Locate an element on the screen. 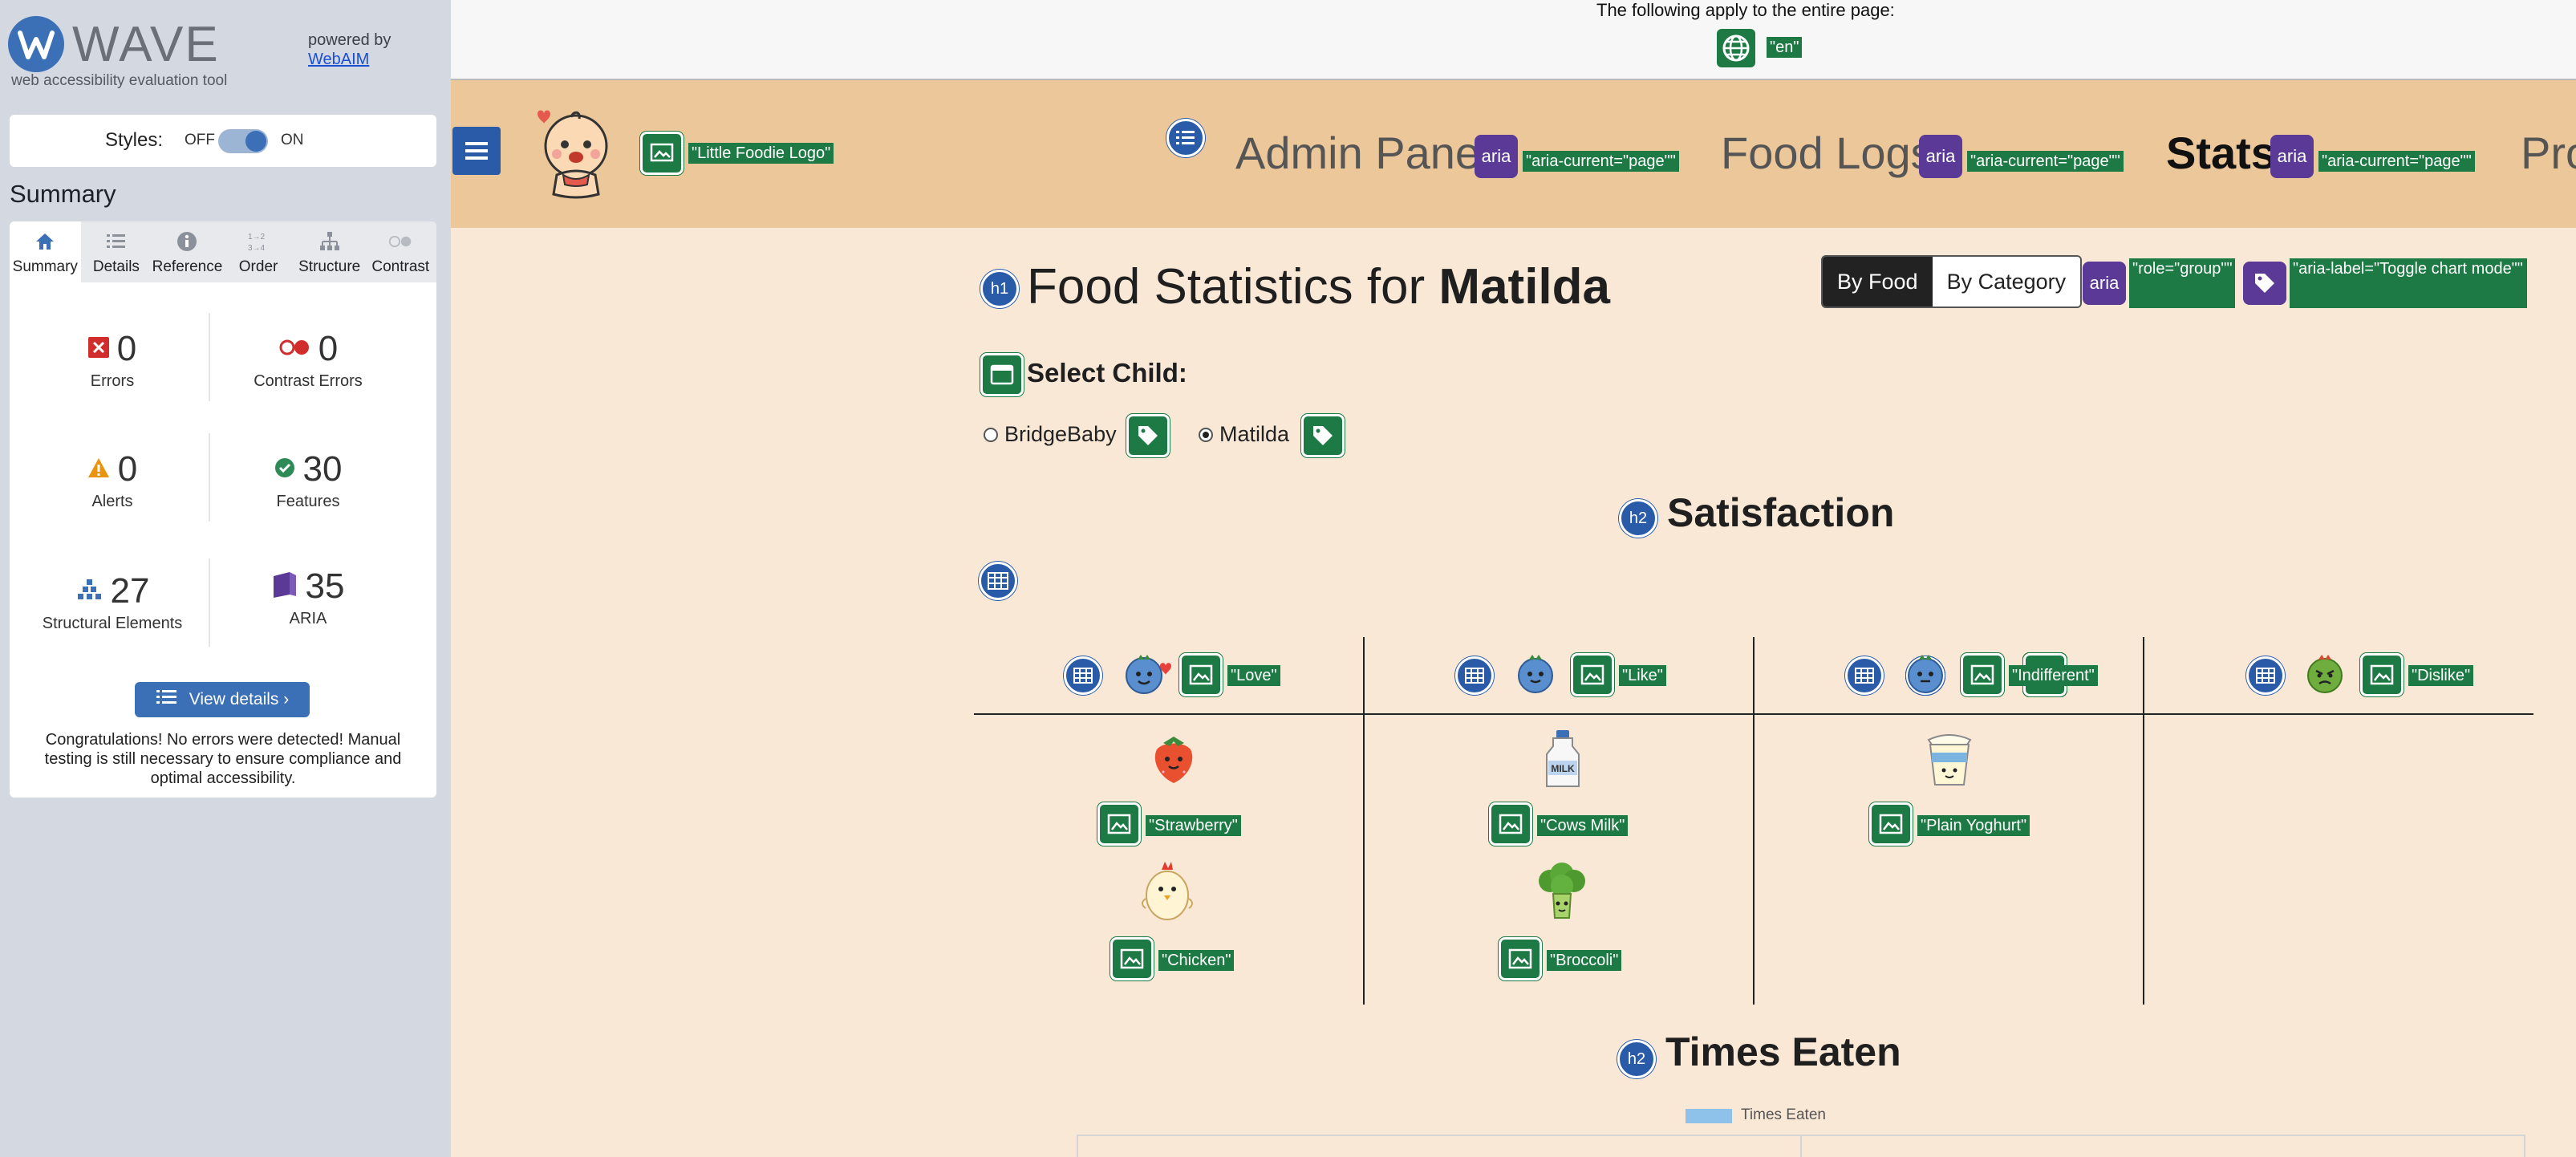 The width and height of the screenshot is (2576, 1157). tab-summary: Summary is located at coordinates (45, 251).